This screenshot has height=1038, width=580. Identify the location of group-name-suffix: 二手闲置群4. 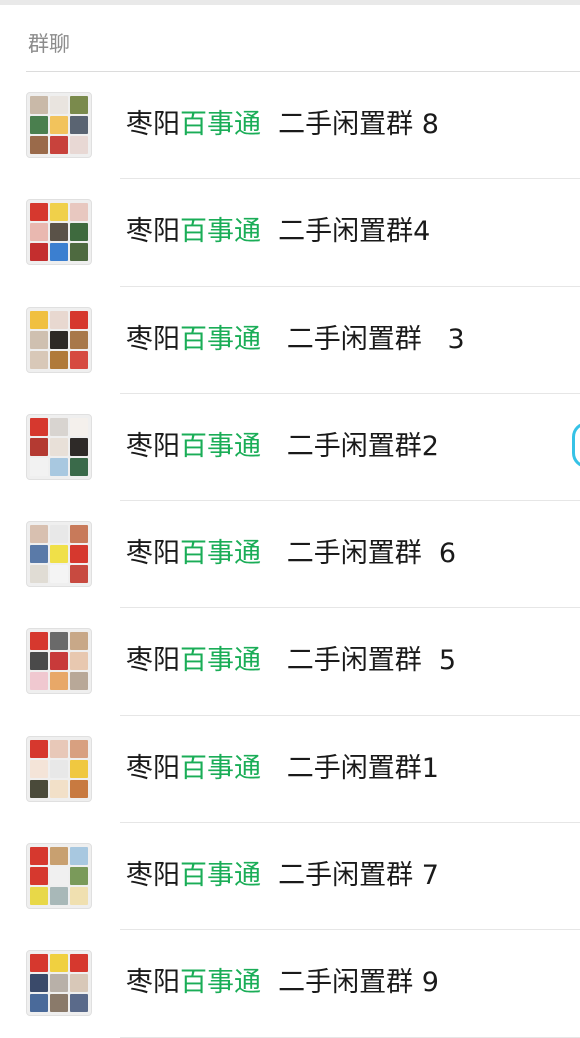
(346, 232).